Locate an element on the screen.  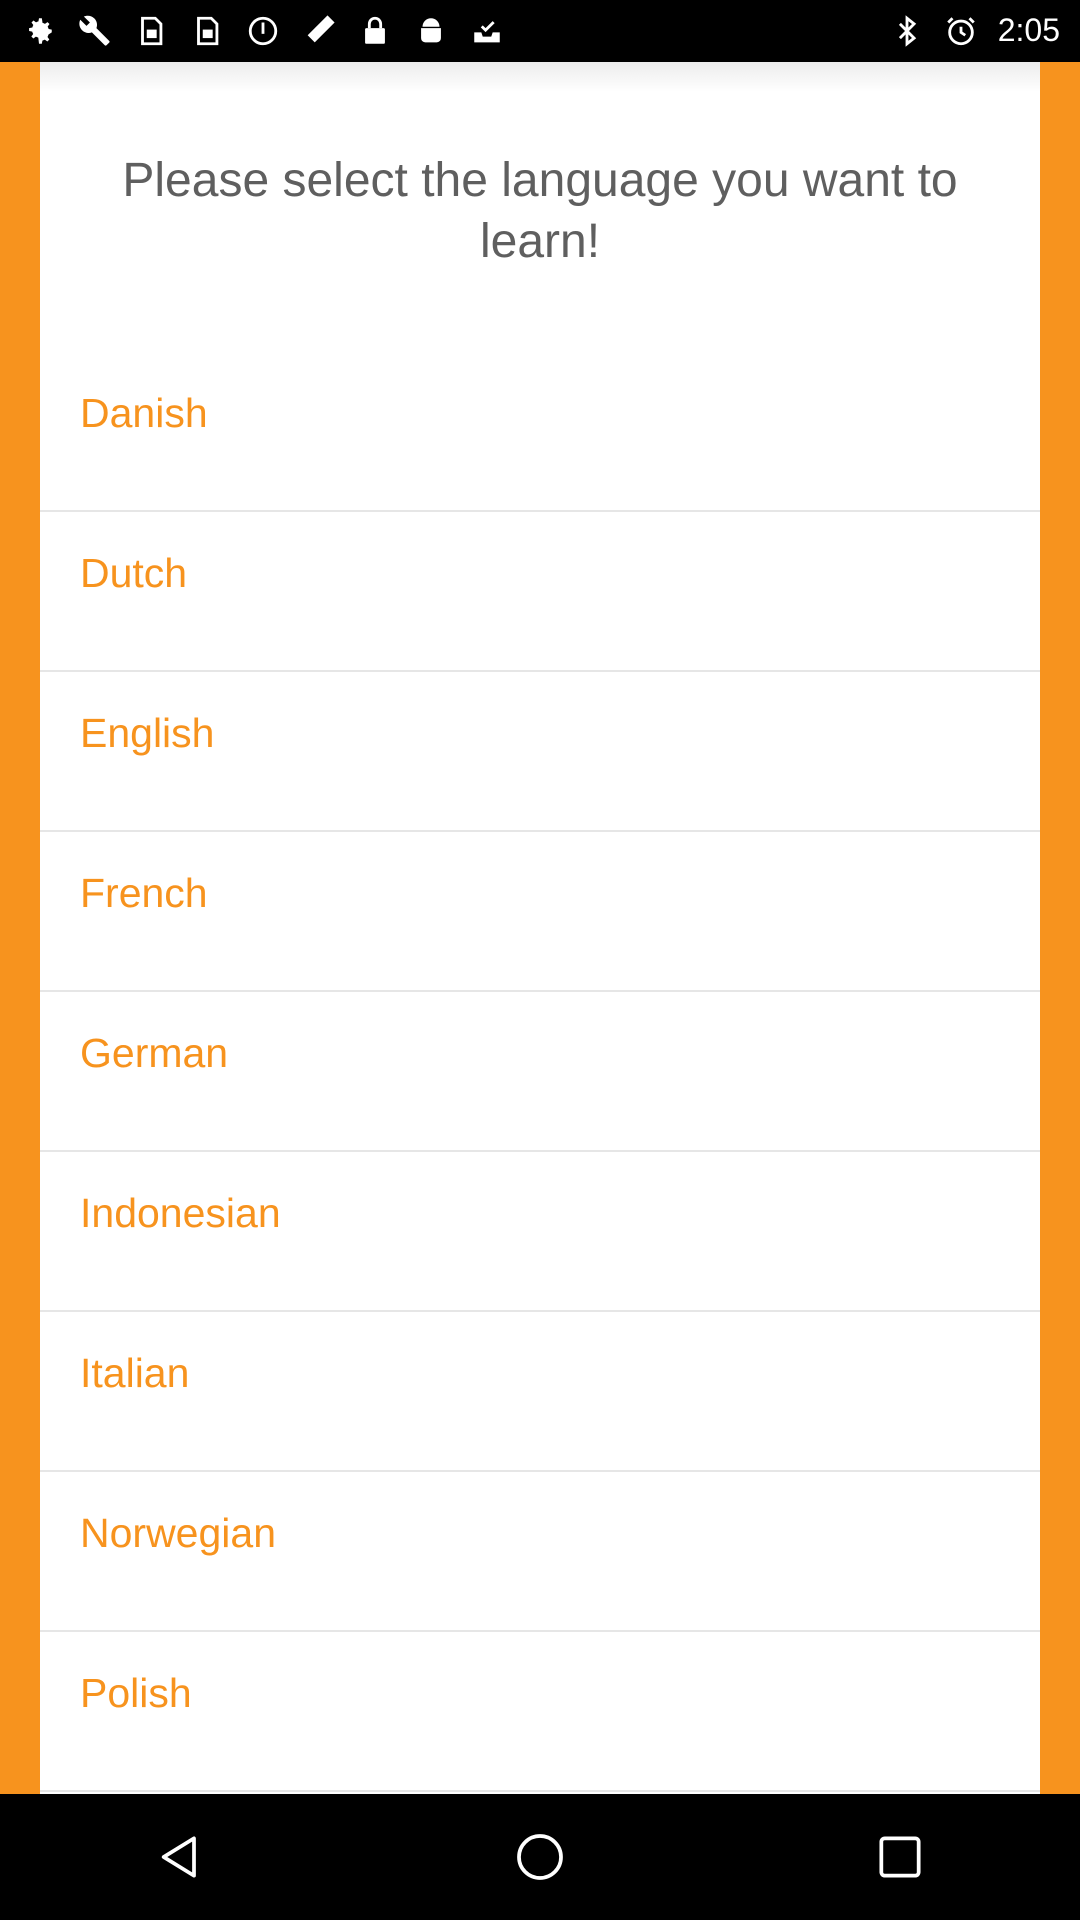
language-label: German is located at coordinates (154, 1052).